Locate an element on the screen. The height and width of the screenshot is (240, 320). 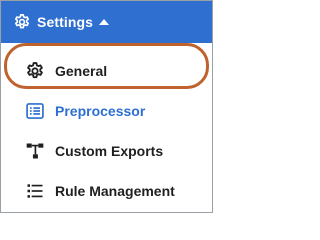
hierarchy-icon is located at coordinates (35, 151).